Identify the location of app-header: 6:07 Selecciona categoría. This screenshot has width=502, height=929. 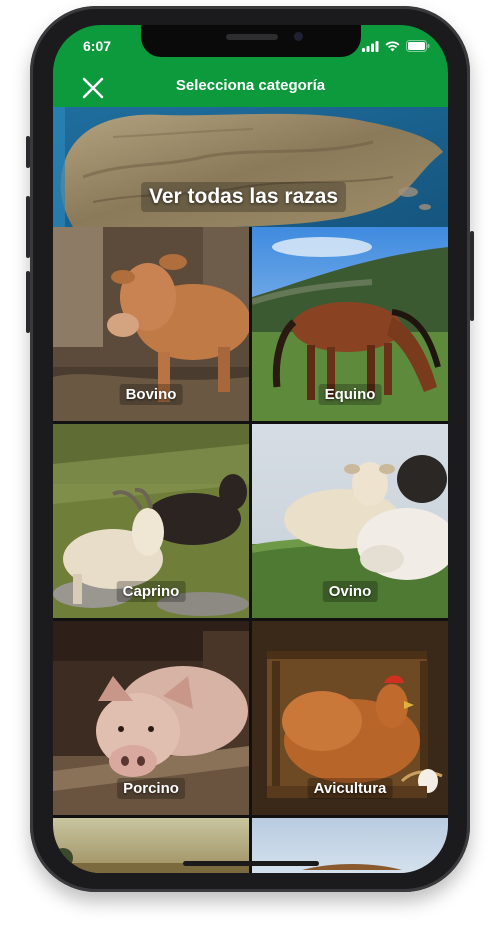
(250, 66).